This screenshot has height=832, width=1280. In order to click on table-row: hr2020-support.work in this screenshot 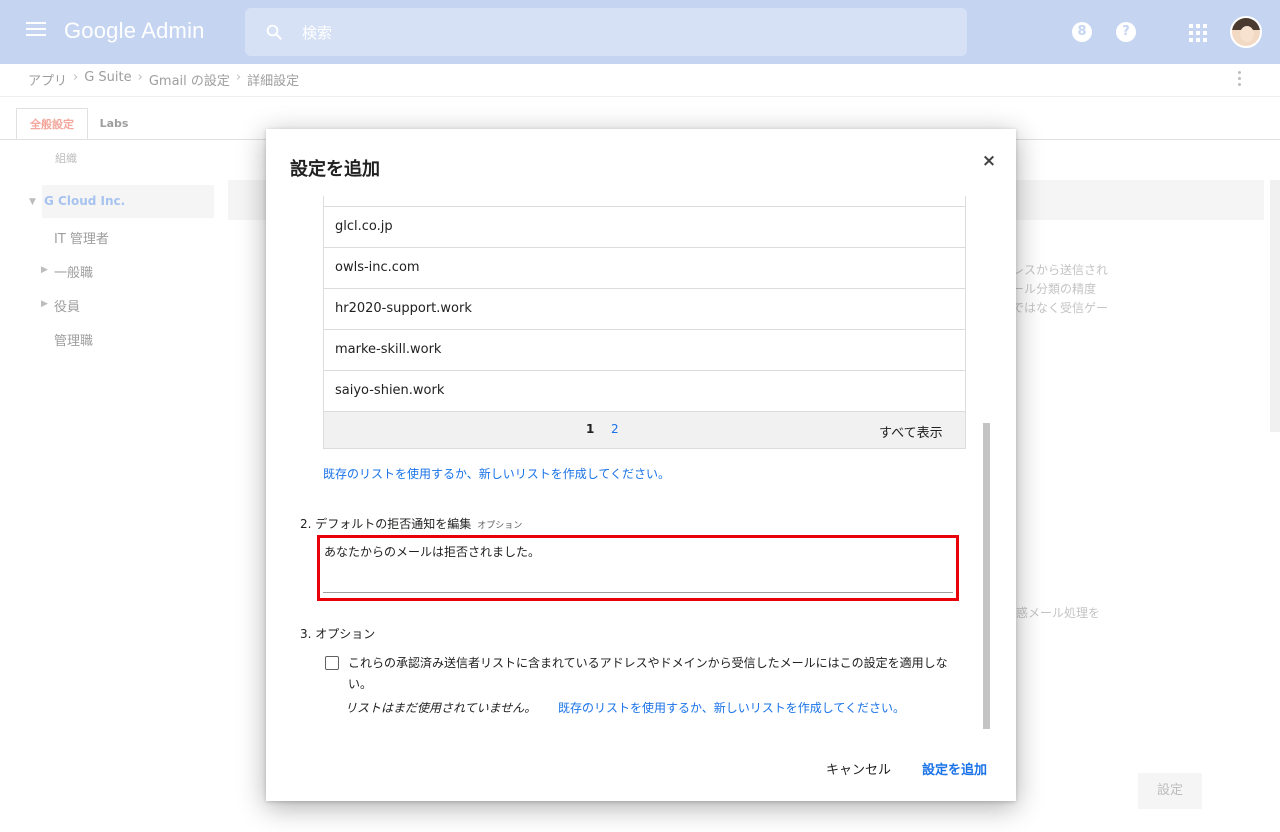, I will do `click(644, 308)`.